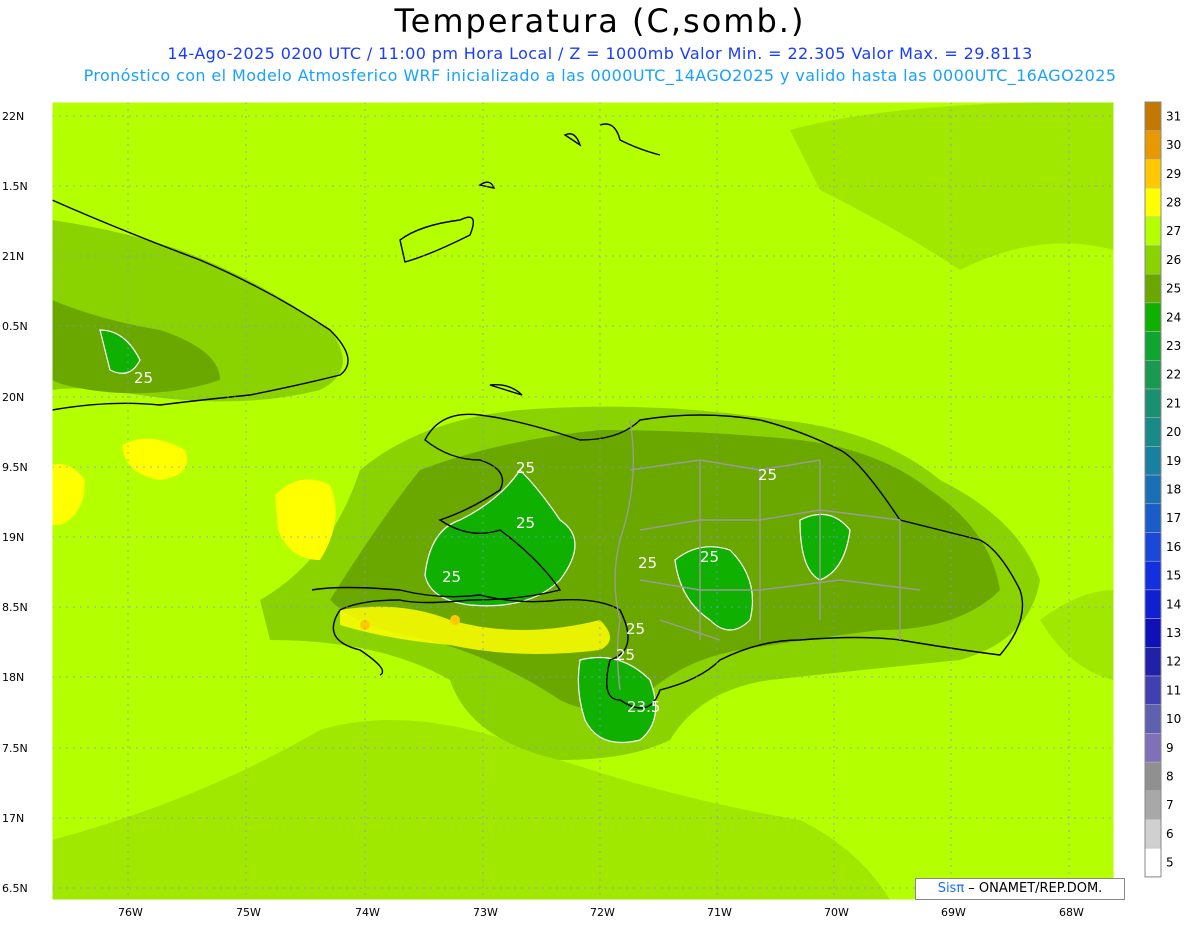  I want to click on colorbar-label: 11, so click(1173, 690).